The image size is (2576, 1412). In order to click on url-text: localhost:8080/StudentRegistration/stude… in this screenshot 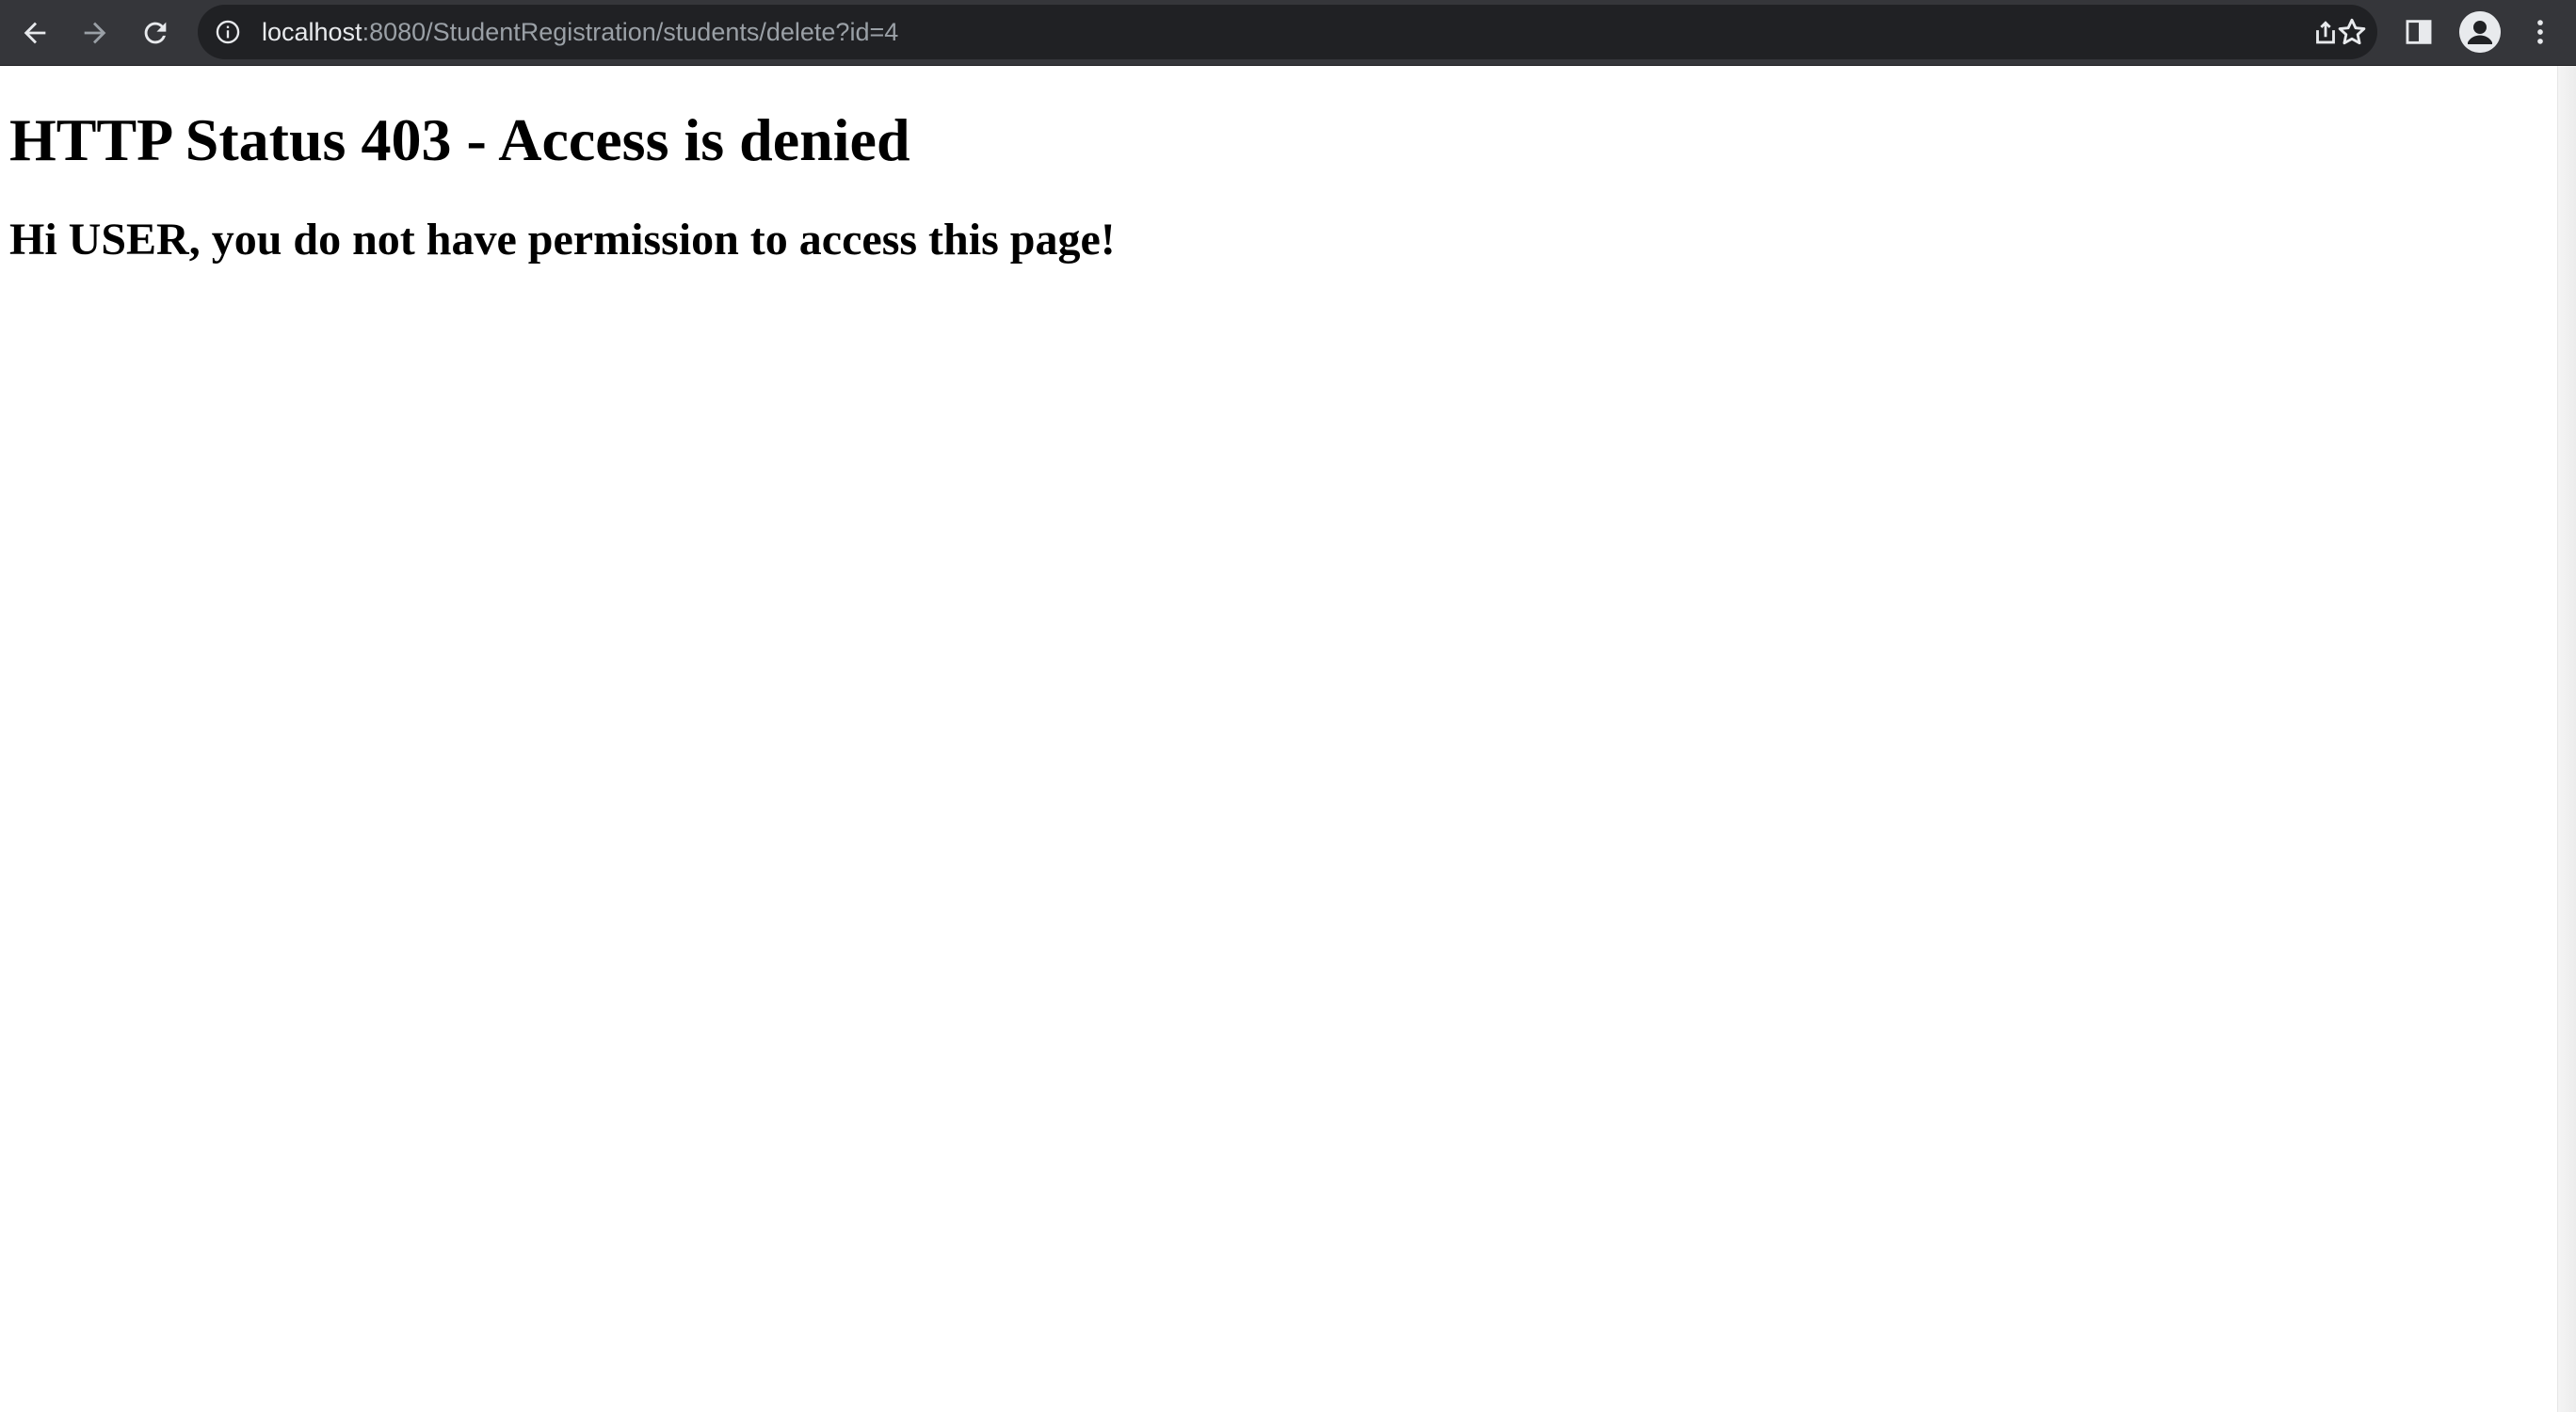, I will do `click(580, 32)`.